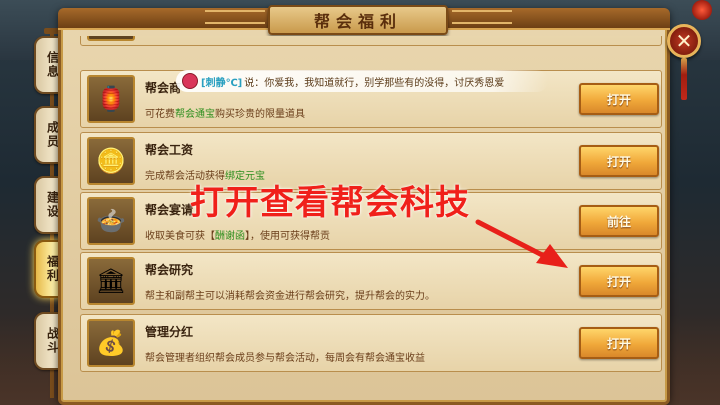 This screenshot has height=405, width=720. Describe the element at coordinates (619, 99) in the screenshot. I see `open-shop-button: 打开` at that location.